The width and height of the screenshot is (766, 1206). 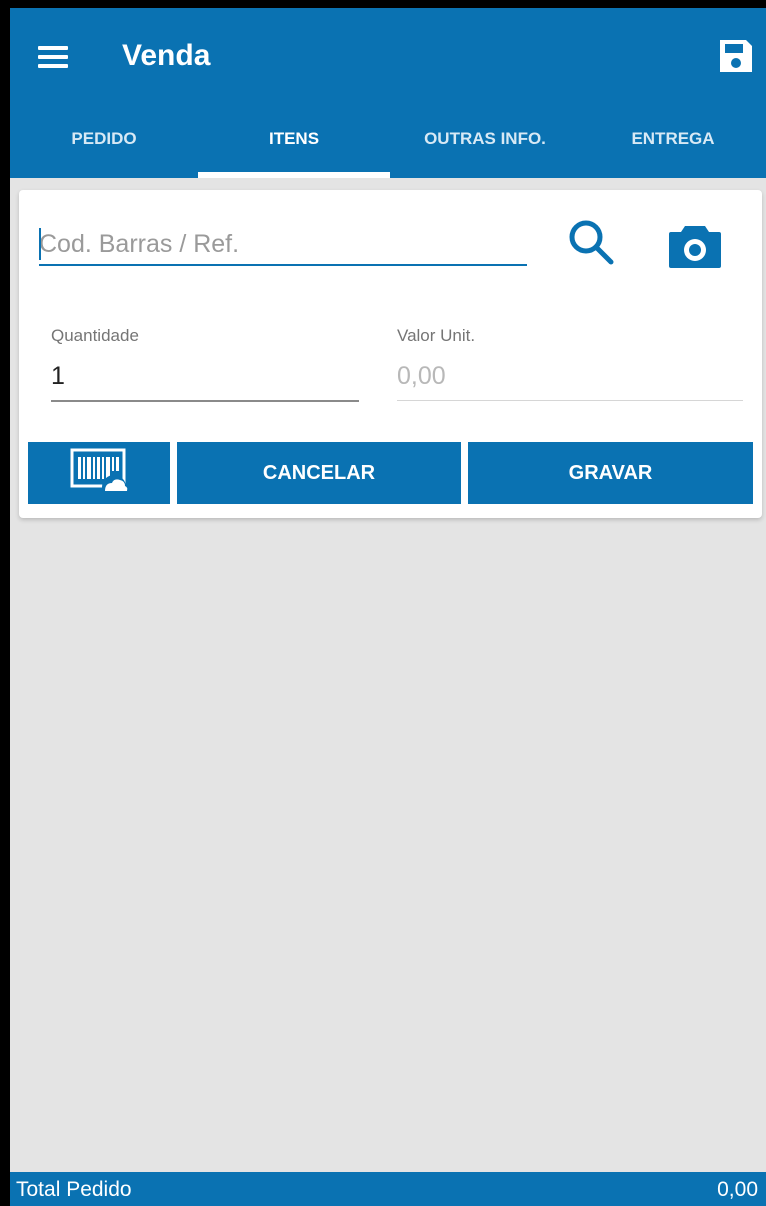 What do you see at coordinates (58, 376) in the screenshot?
I see `quantity-input: 1` at bounding box center [58, 376].